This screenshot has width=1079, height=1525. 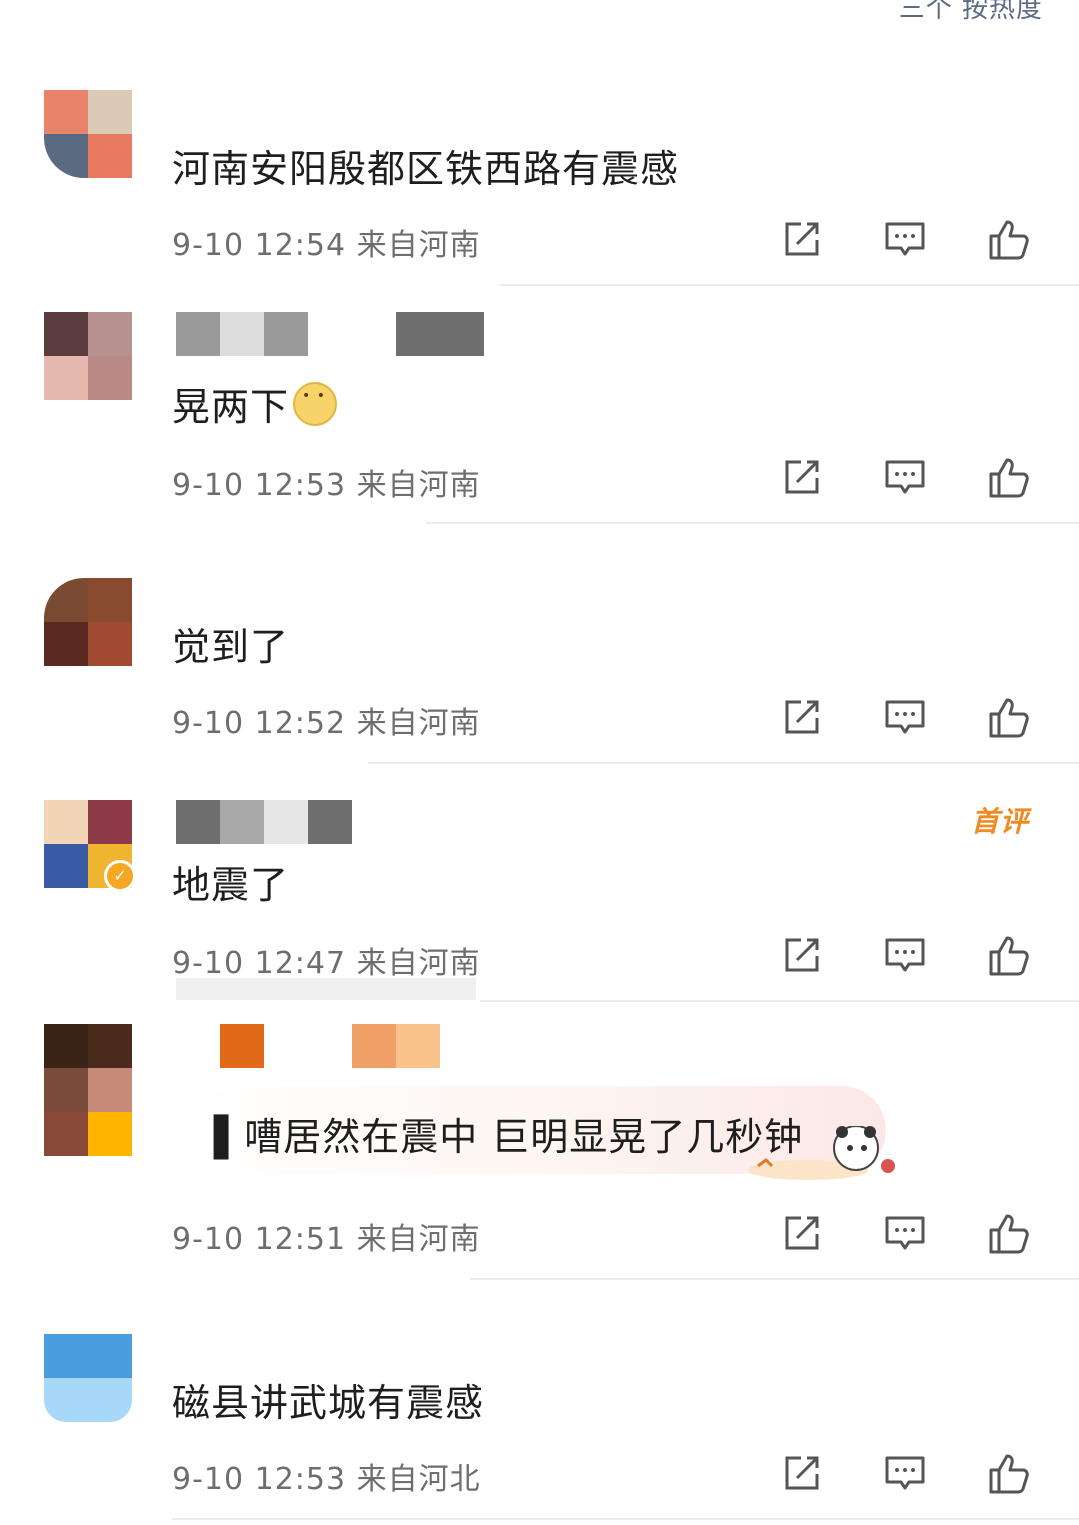 What do you see at coordinates (426, 169) in the screenshot?
I see `comment-text: 河南安阳殷都区铁西路有震感` at bounding box center [426, 169].